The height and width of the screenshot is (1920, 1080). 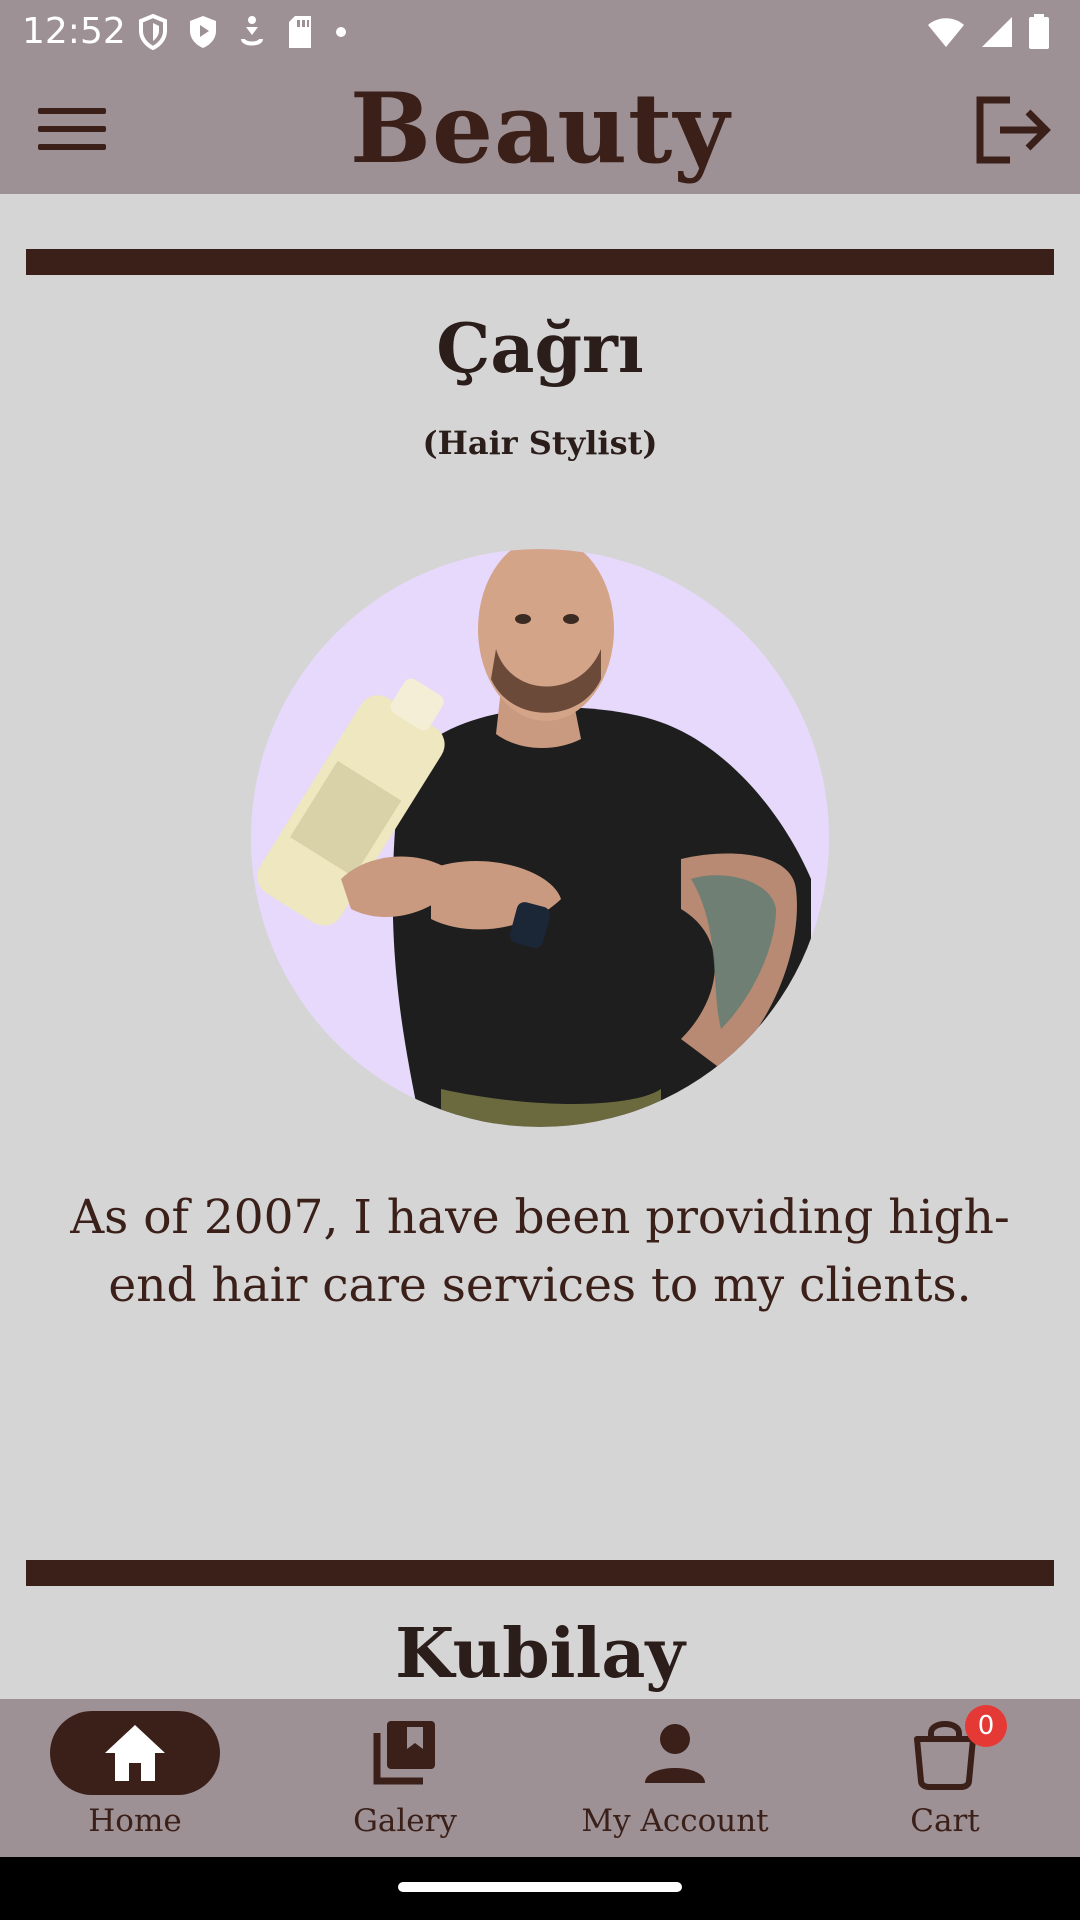 I want to click on logout-icon, so click(x=1012, y=130).